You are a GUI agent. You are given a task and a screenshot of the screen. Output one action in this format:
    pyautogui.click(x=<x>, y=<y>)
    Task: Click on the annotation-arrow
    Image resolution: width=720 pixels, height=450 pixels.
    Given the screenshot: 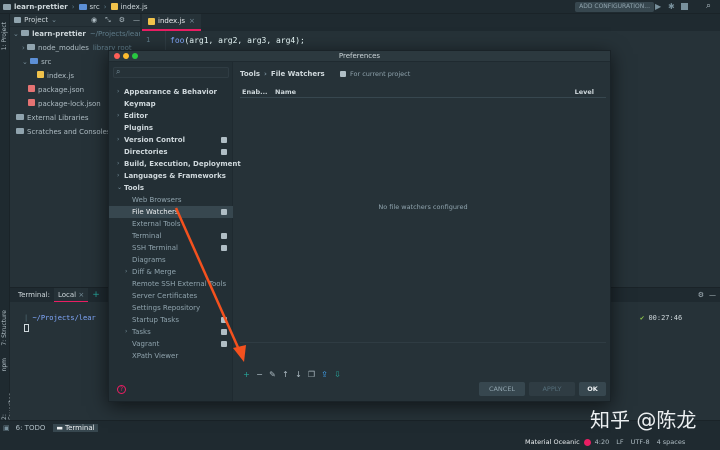 What is the action you would take?
    pyautogui.click(x=210, y=284)
    